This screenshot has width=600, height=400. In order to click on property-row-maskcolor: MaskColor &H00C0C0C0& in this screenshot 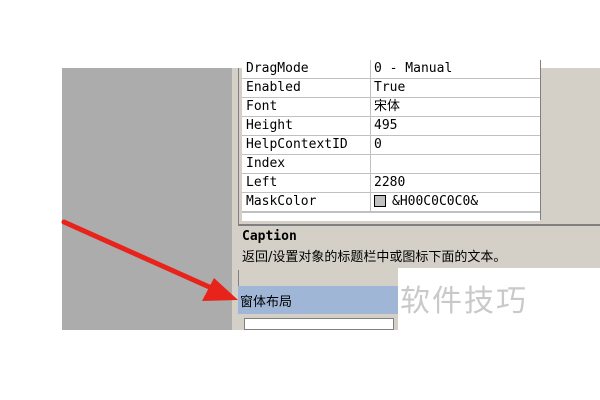, I will do `click(391, 202)`.